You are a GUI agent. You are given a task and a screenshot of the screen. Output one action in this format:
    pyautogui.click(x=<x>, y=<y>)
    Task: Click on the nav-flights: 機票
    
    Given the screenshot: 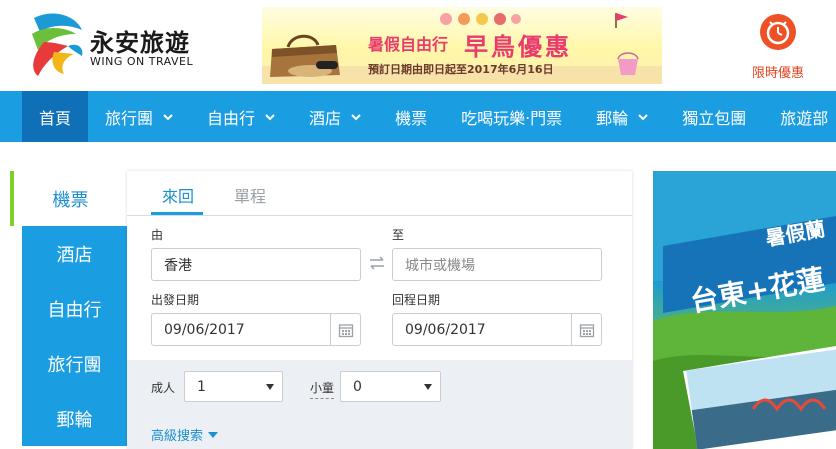 What is the action you would take?
    pyautogui.click(x=411, y=116)
    